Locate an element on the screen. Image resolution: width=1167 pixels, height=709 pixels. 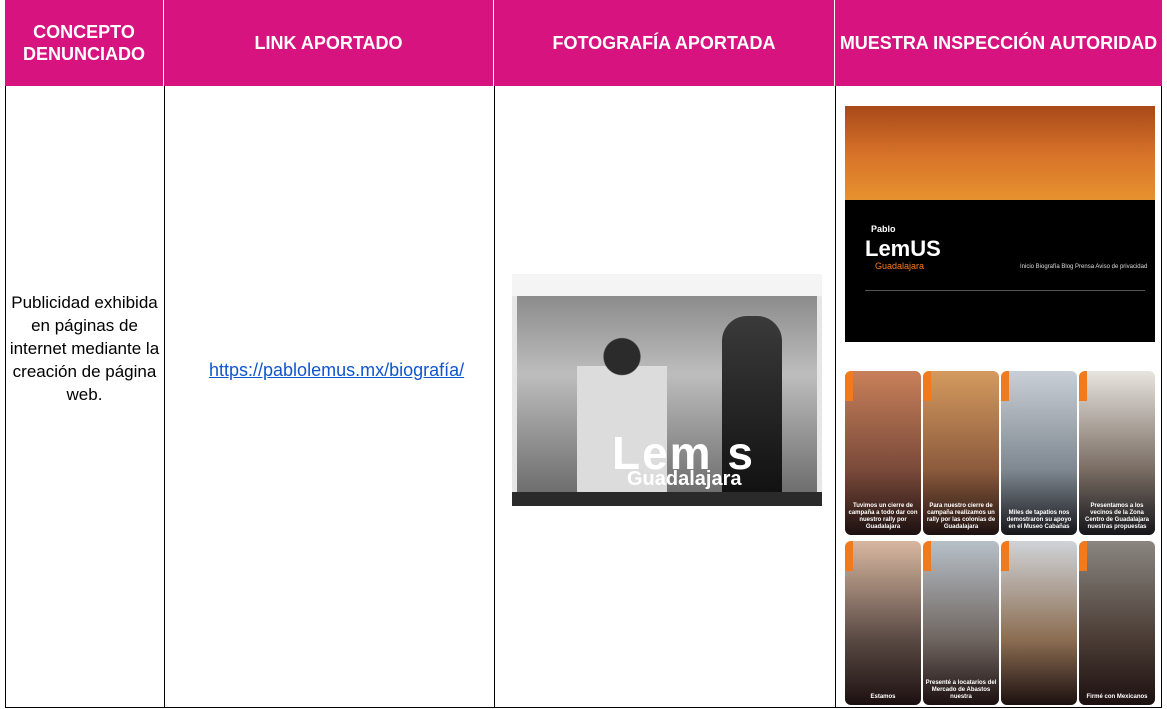
header-muestra: MUESTRA INSPECCIÓN AUTORIDAD is located at coordinates (998, 43).